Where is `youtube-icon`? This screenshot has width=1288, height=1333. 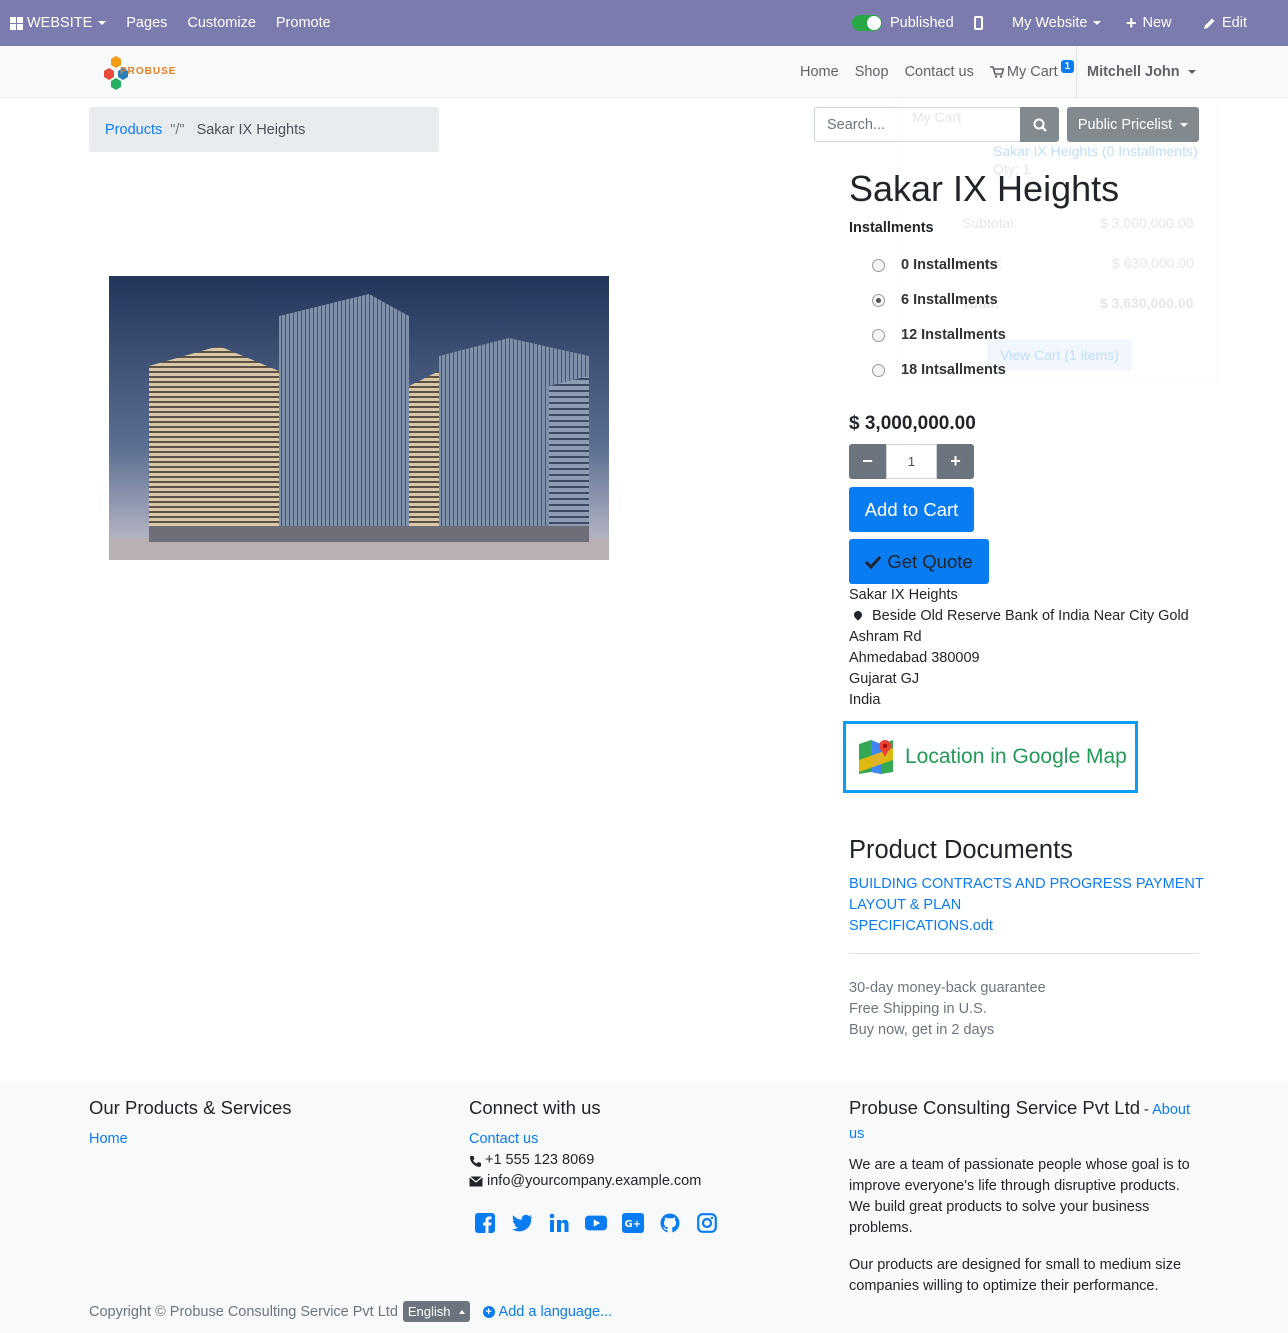 youtube-icon is located at coordinates (596, 1223).